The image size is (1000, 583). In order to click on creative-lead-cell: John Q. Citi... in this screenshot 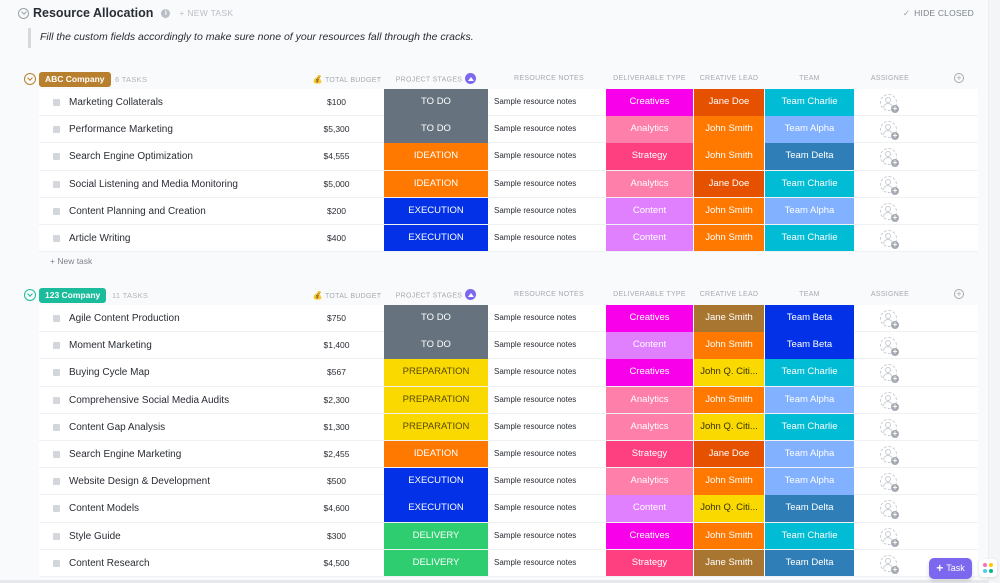, I will do `click(729, 372)`.